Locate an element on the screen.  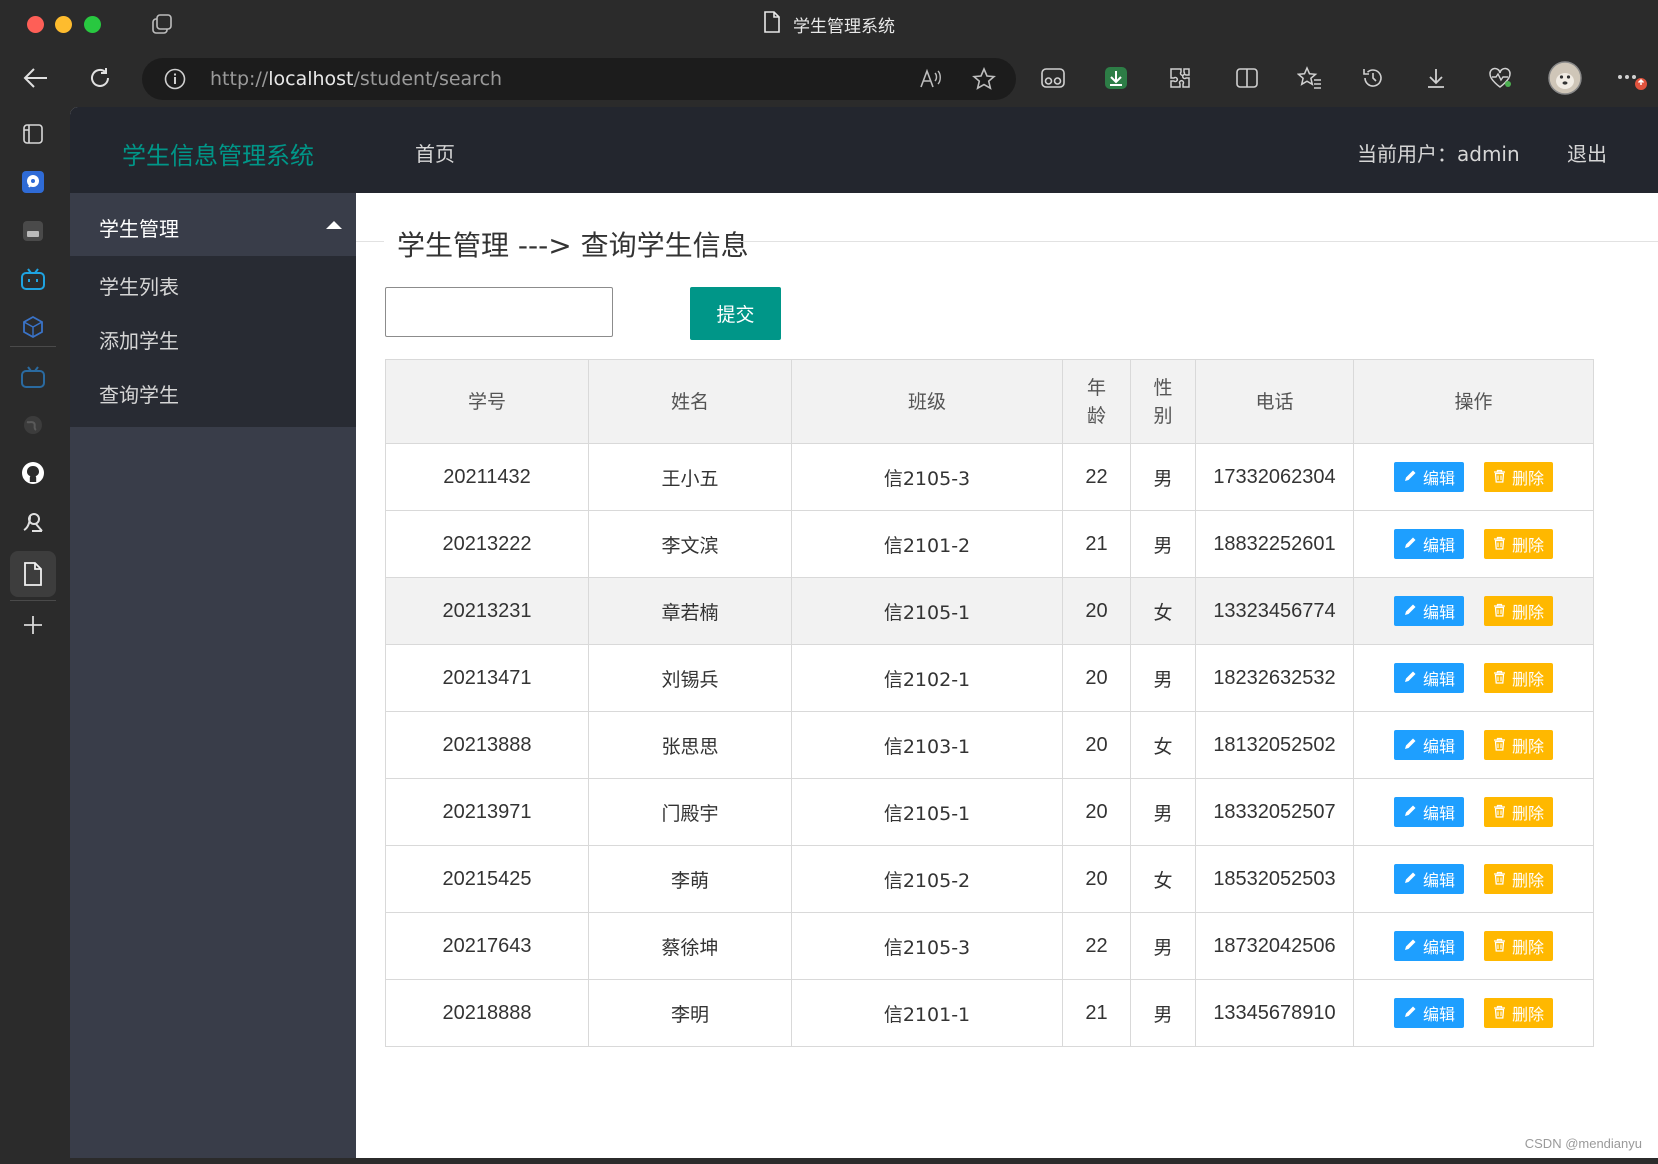
tab-title: 学生管理系统 is located at coordinates (844, 26).